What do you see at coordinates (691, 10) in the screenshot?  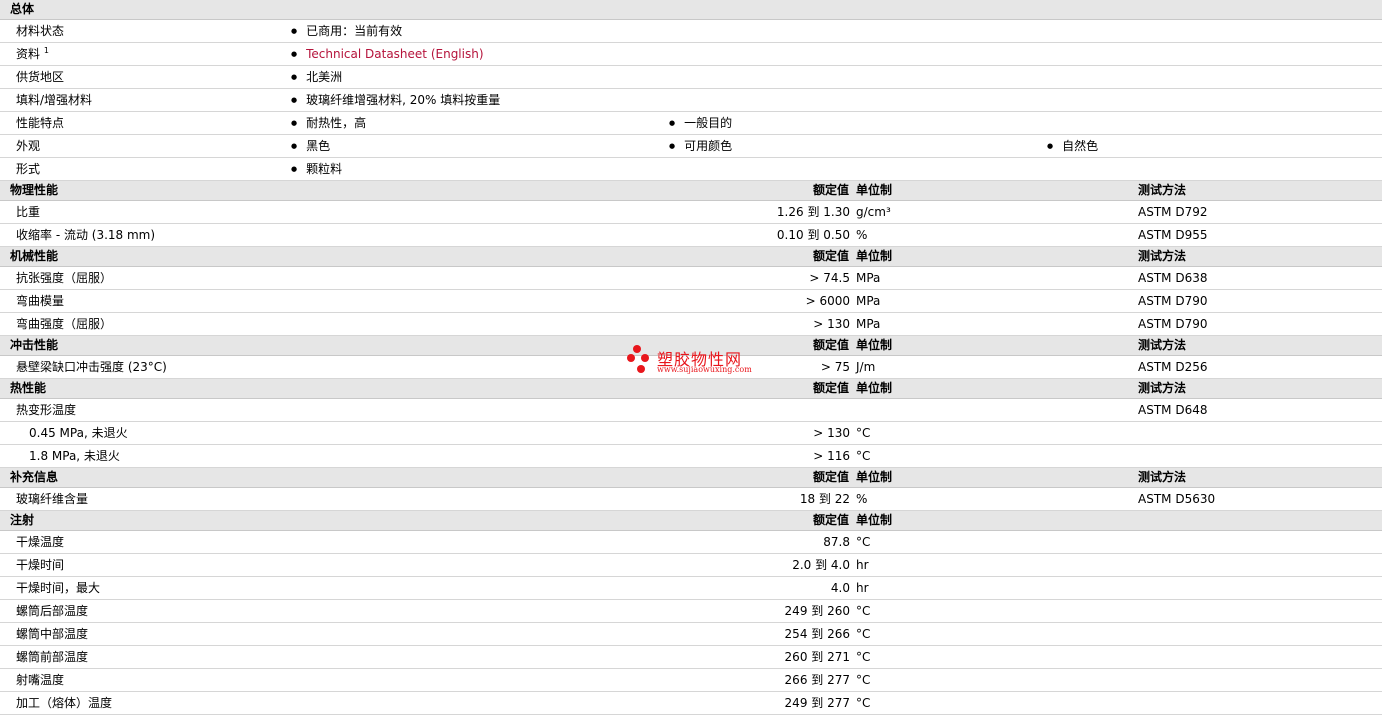 I see `section-header-general: 总体` at bounding box center [691, 10].